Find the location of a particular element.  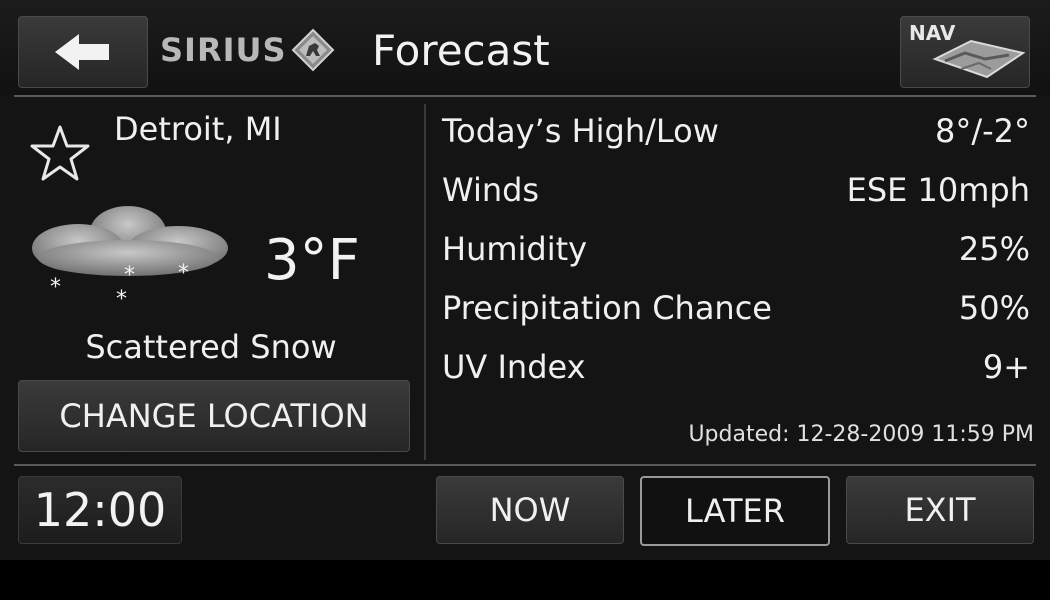

location-name: Detroit, MI is located at coordinates (198, 129).